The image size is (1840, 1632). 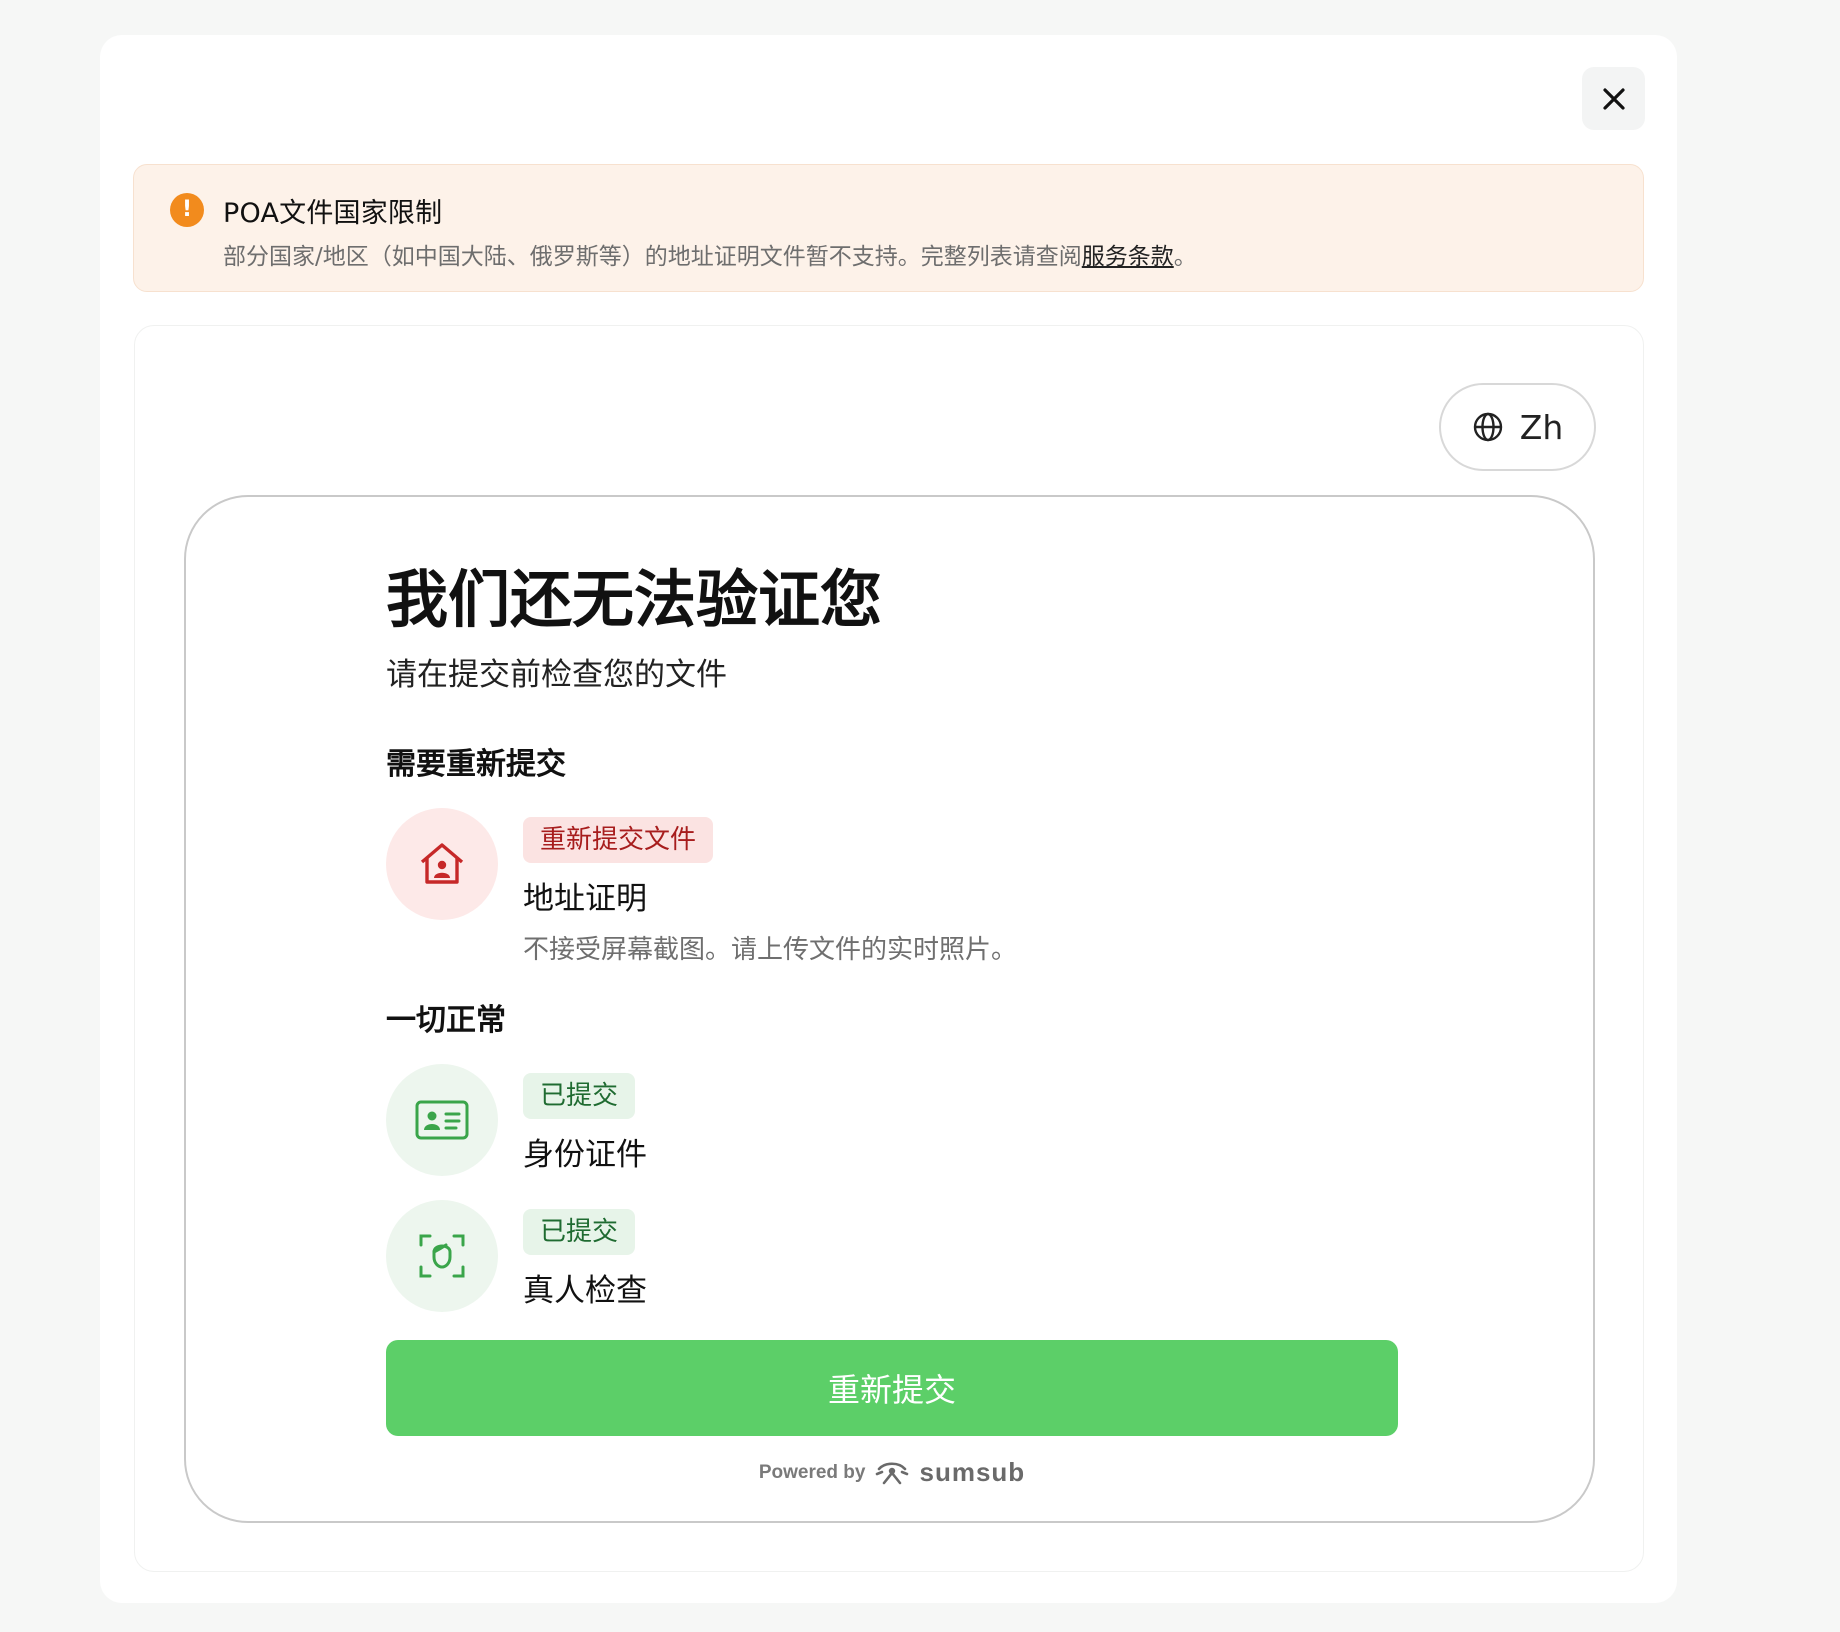 What do you see at coordinates (556, 675) in the screenshot?
I see `page-subtitle: 请在提交前检查您的文件` at bounding box center [556, 675].